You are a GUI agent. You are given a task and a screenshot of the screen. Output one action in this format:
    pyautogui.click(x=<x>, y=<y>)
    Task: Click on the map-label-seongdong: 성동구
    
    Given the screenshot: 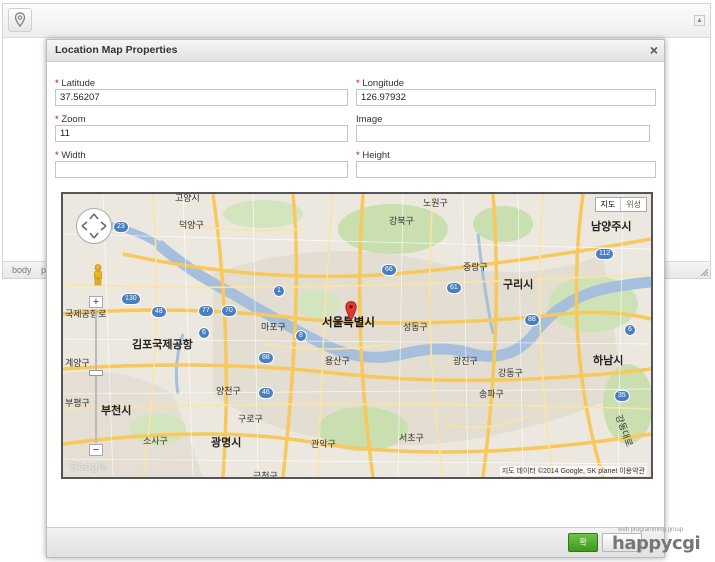 What is the action you would take?
    pyautogui.click(x=415, y=327)
    